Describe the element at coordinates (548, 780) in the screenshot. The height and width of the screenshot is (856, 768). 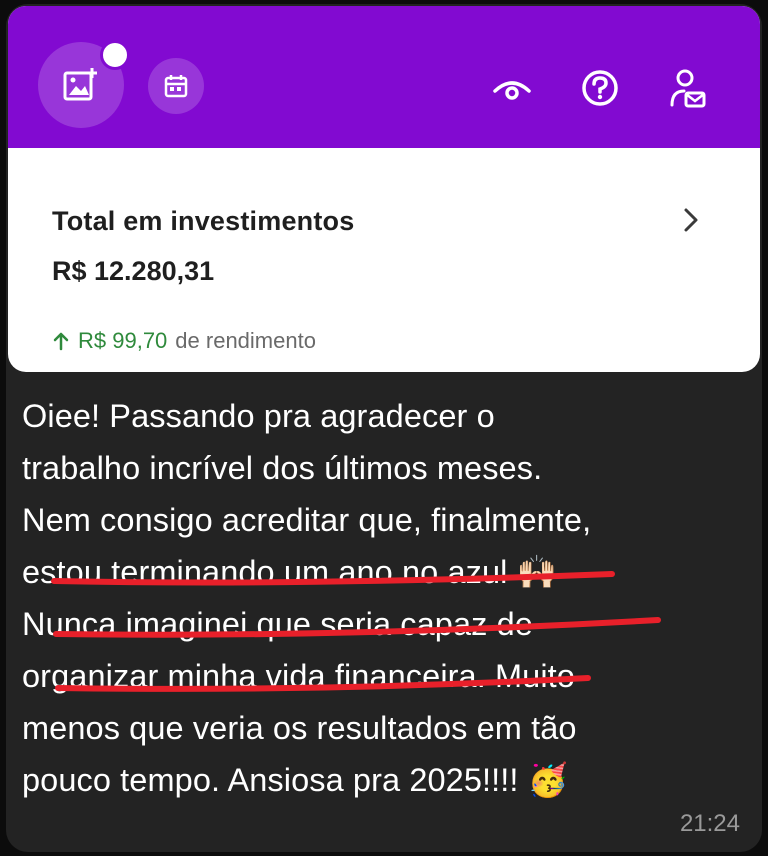
I see `party-face-emoji: 🥳` at that location.